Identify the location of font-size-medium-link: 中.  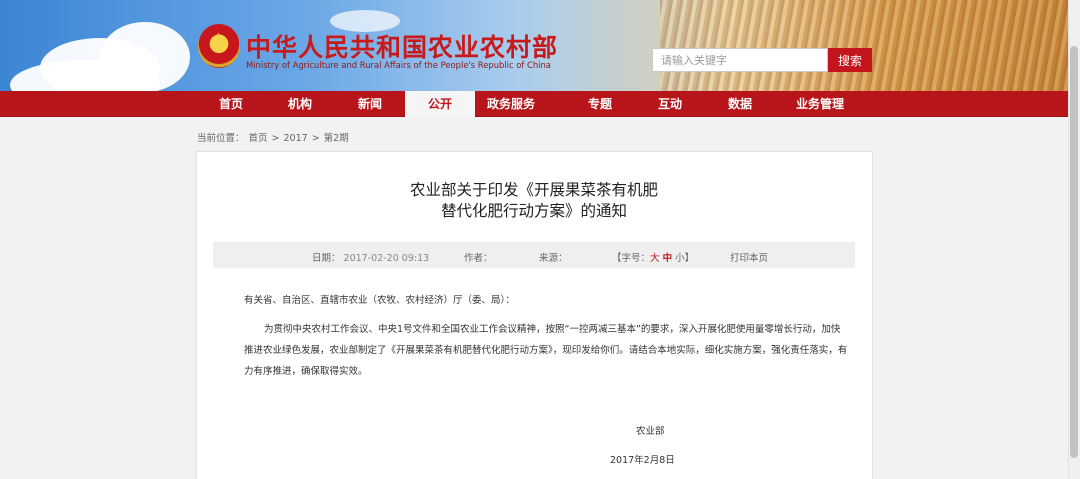
(668, 258).